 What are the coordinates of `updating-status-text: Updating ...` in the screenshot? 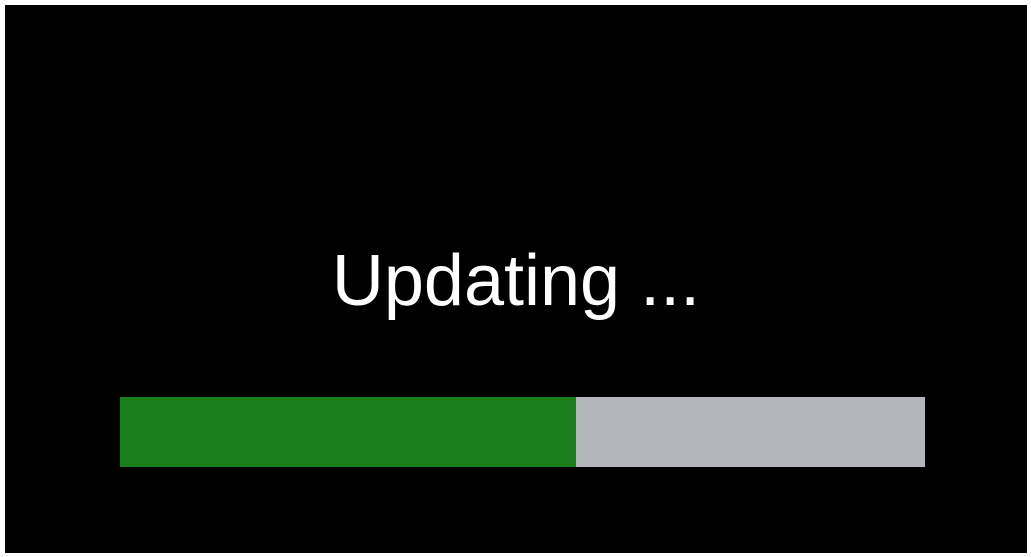 It's located at (516, 281).